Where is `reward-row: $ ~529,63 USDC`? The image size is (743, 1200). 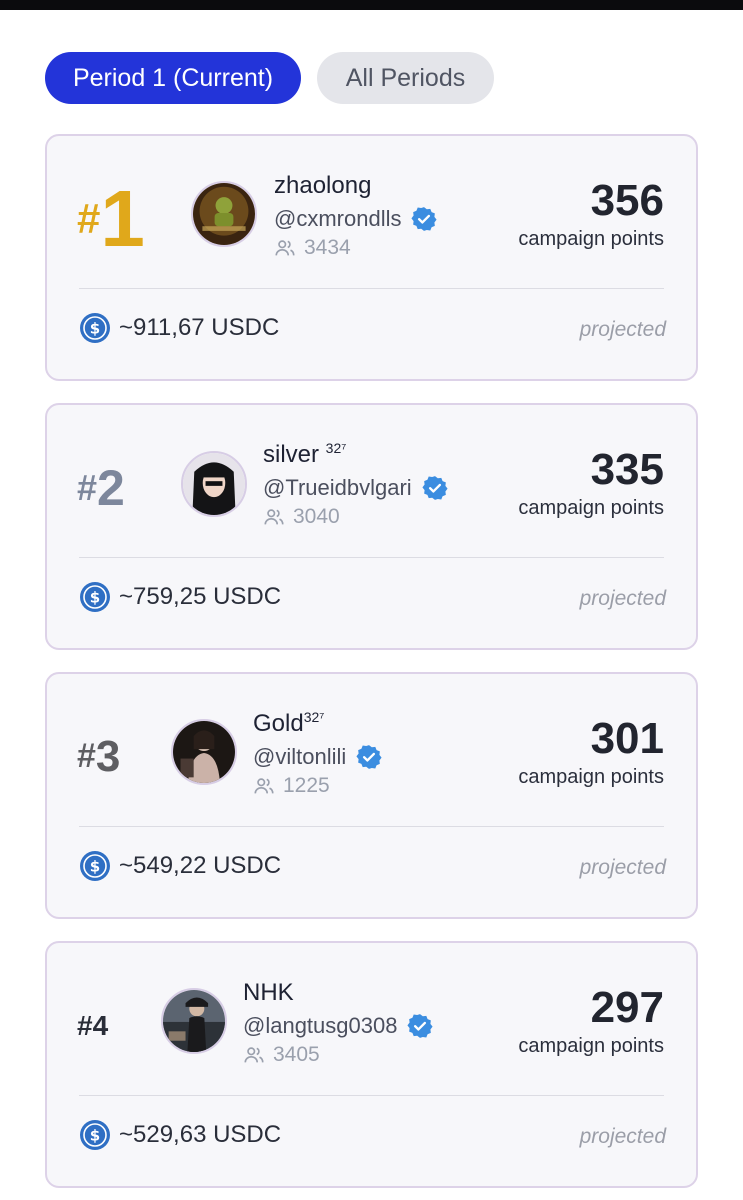
reward-row: $ ~529,63 USDC is located at coordinates (180, 1135).